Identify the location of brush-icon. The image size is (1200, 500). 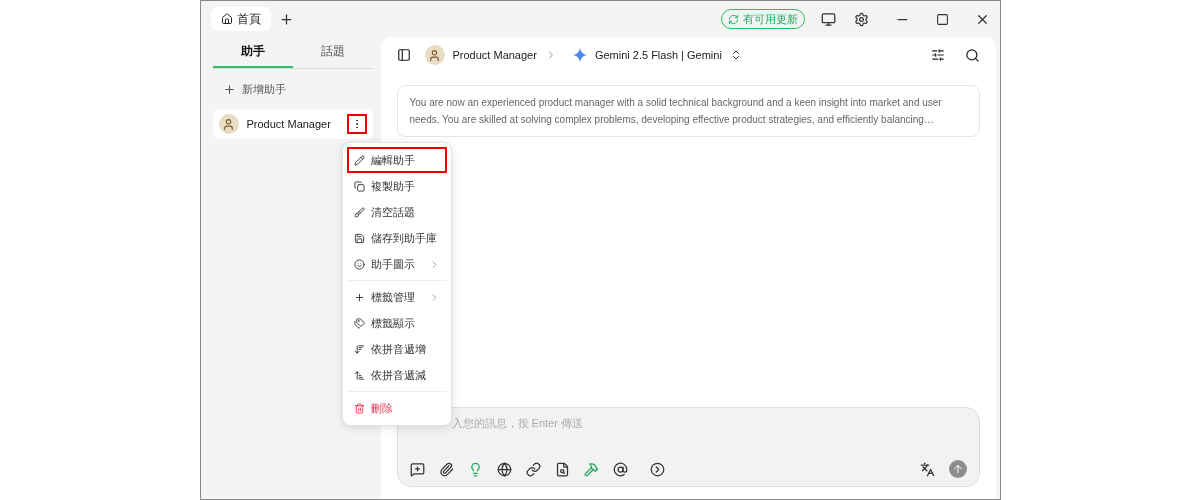
(359, 212).